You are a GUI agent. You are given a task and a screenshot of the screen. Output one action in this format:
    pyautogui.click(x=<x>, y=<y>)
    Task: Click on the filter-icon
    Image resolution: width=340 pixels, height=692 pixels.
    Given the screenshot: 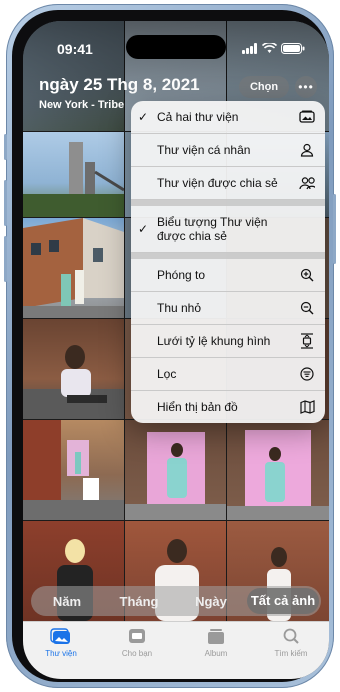 What is the action you would take?
    pyautogui.click(x=307, y=374)
    